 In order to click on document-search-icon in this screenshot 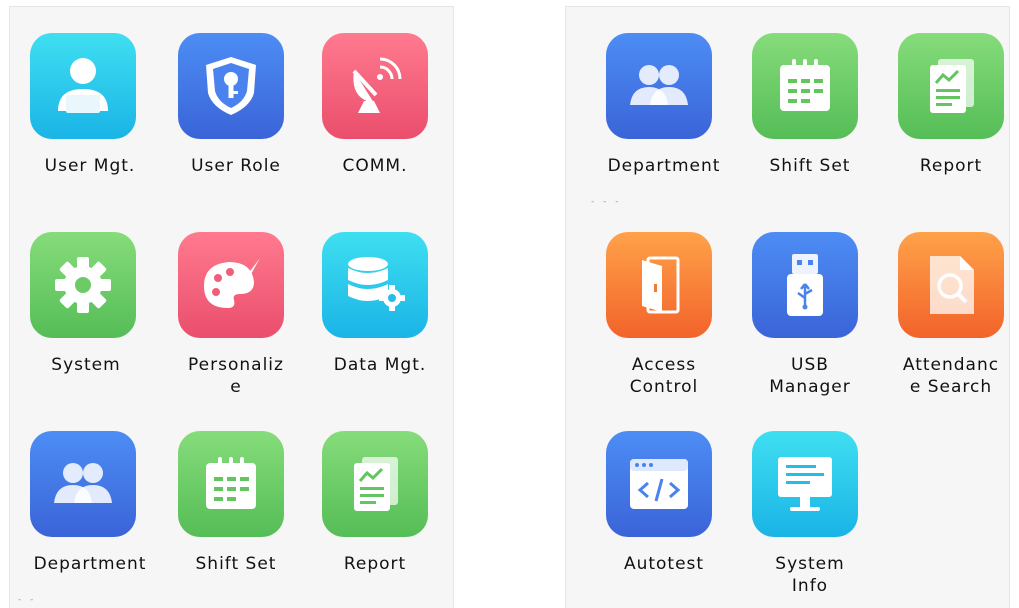, I will do `click(951, 285)`.